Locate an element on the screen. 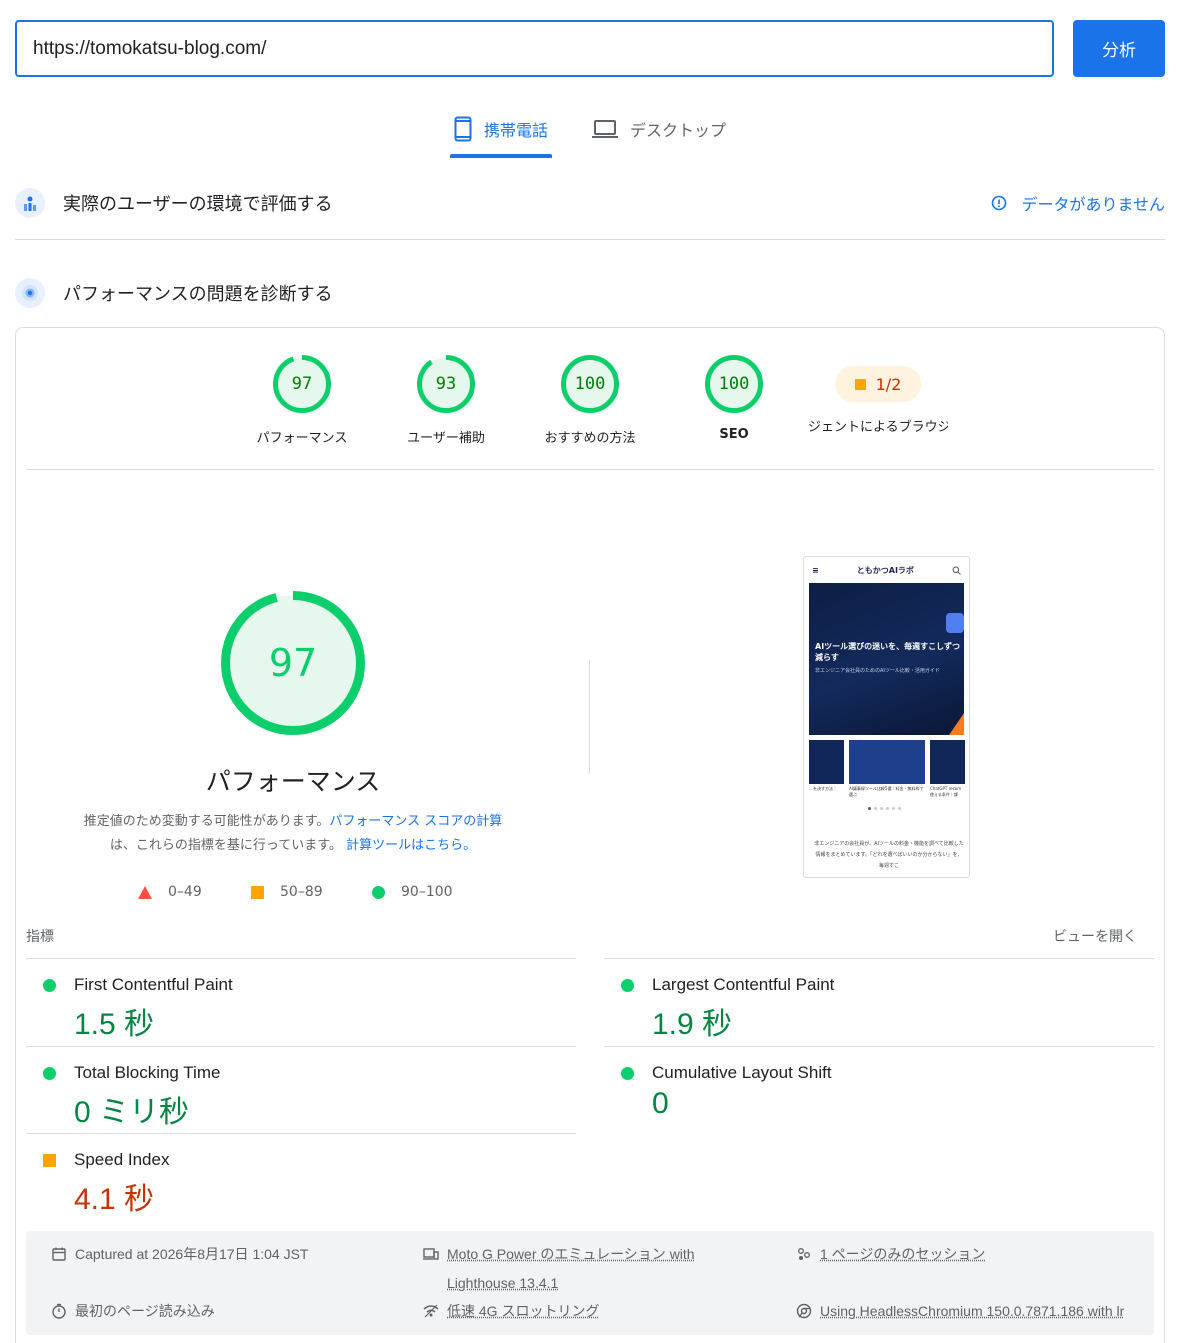 This screenshot has width=1180, height=1343. category-gauge: 100 おすすめの方法 is located at coordinates (590, 400).